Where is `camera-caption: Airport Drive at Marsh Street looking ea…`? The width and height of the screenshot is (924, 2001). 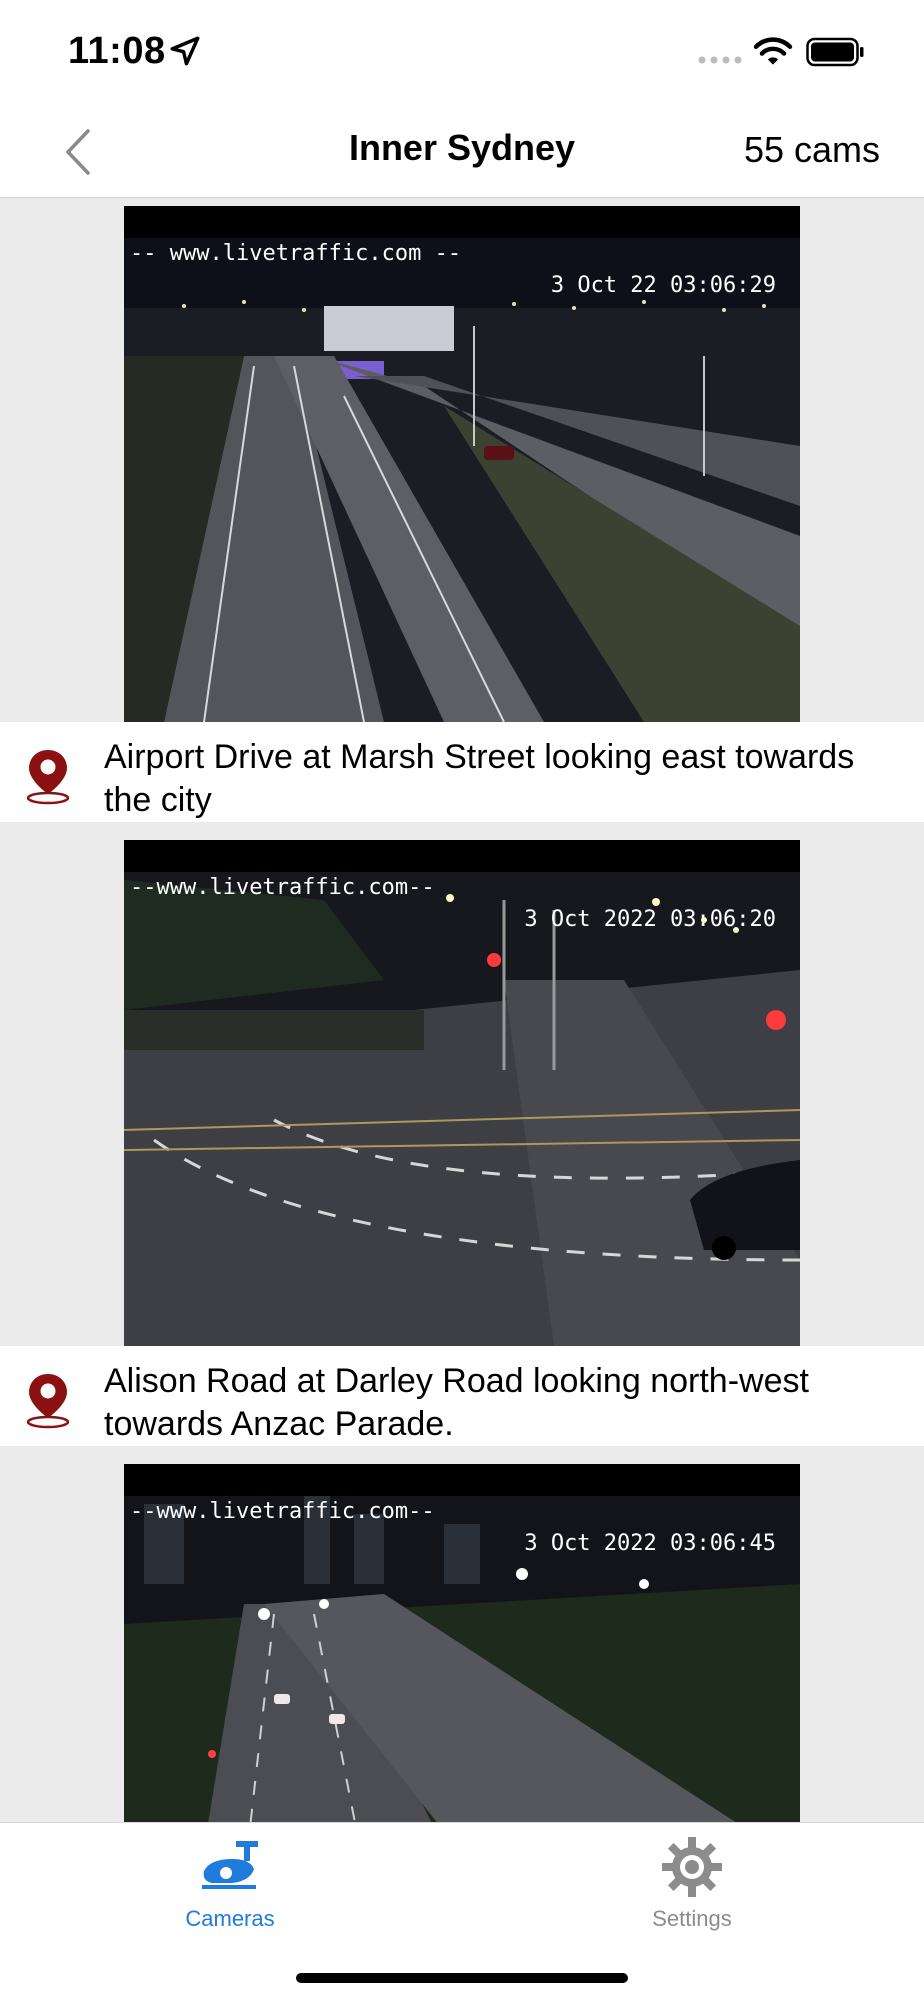
camera-caption: Airport Drive at Marsh Street looking ea… is located at coordinates (462, 772).